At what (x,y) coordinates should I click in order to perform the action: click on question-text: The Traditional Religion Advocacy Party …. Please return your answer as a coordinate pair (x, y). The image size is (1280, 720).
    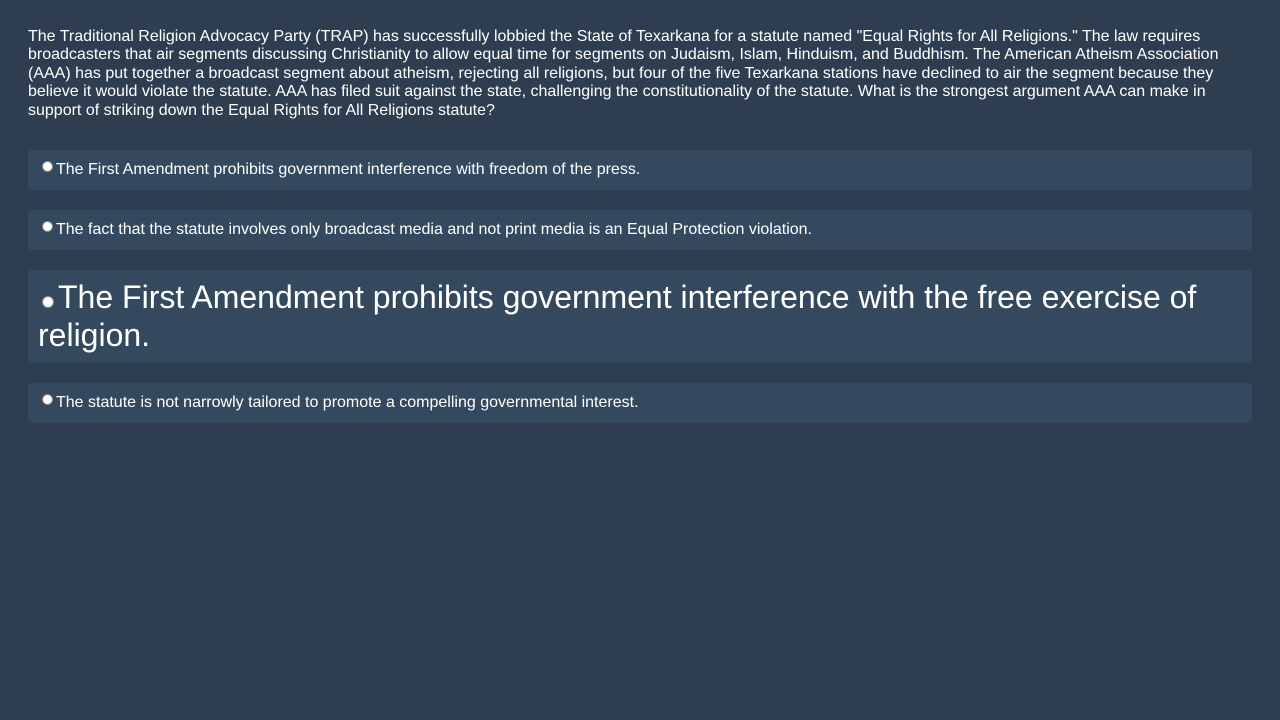
    Looking at the image, I should click on (623, 73).